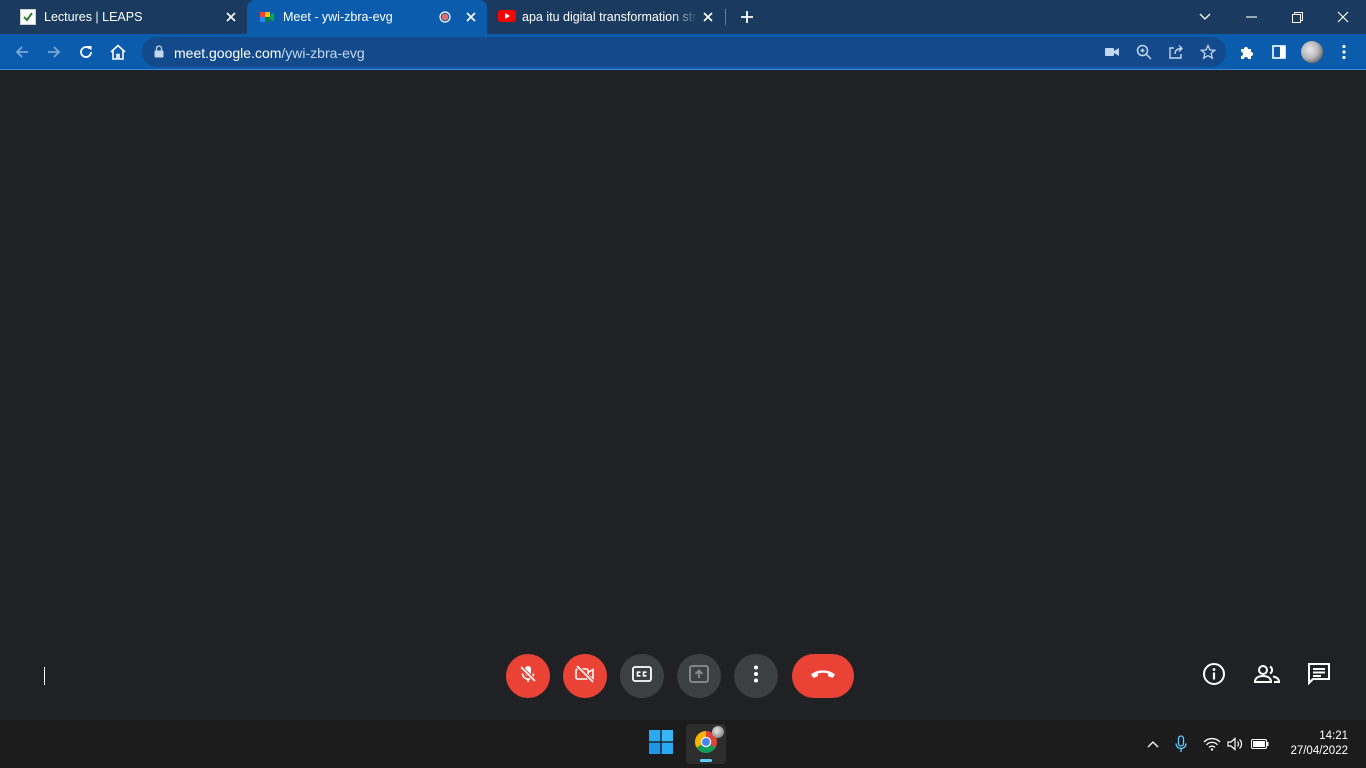 The image size is (1366, 768). What do you see at coordinates (1297, 17) in the screenshot?
I see `restore-icon` at bounding box center [1297, 17].